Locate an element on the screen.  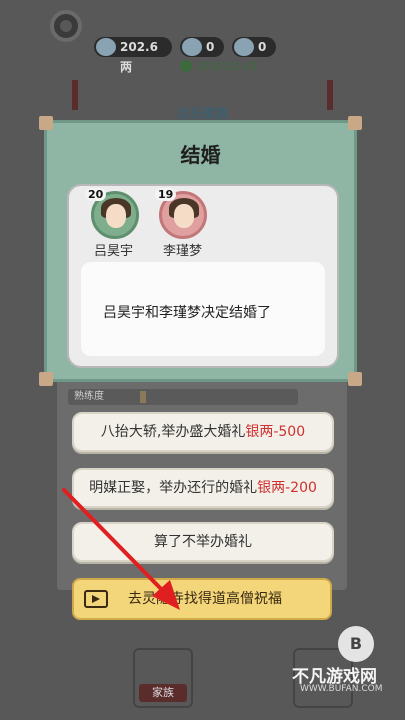
watermark-logo: B is located at coordinates (356, 644).